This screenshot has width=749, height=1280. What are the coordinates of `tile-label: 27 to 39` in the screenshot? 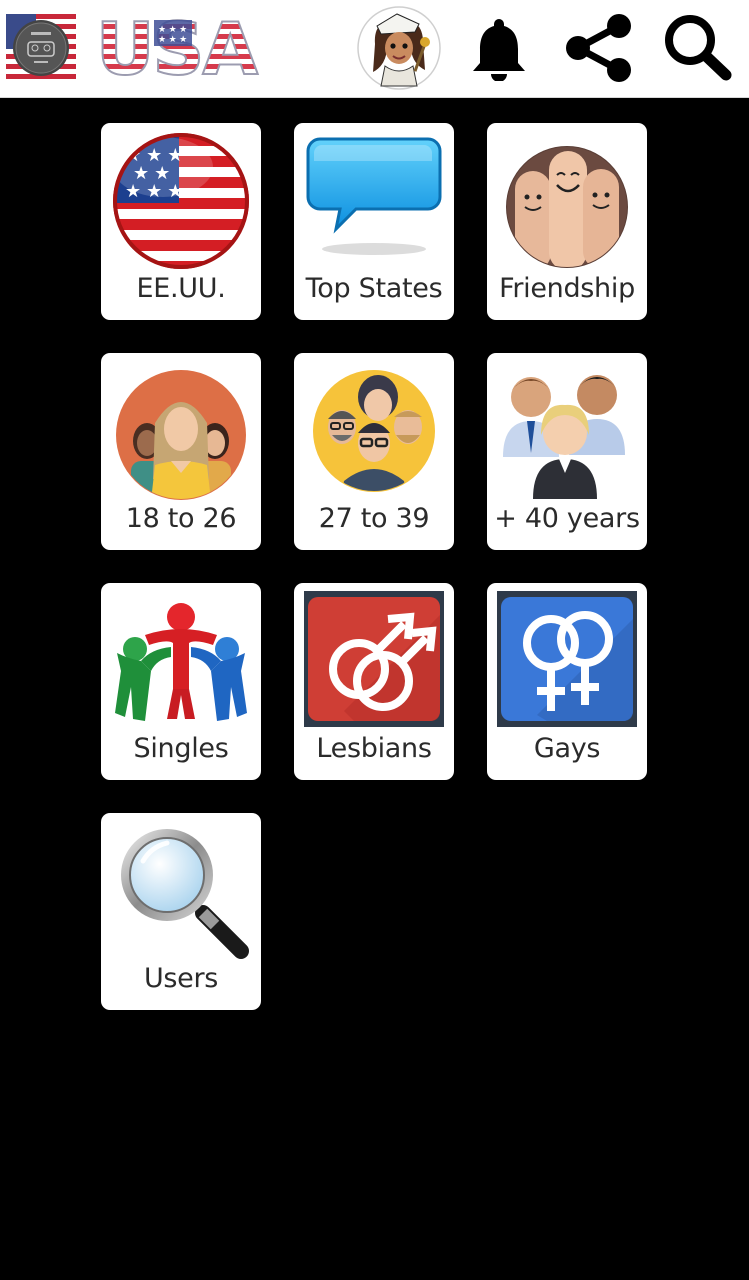 It's located at (374, 518).